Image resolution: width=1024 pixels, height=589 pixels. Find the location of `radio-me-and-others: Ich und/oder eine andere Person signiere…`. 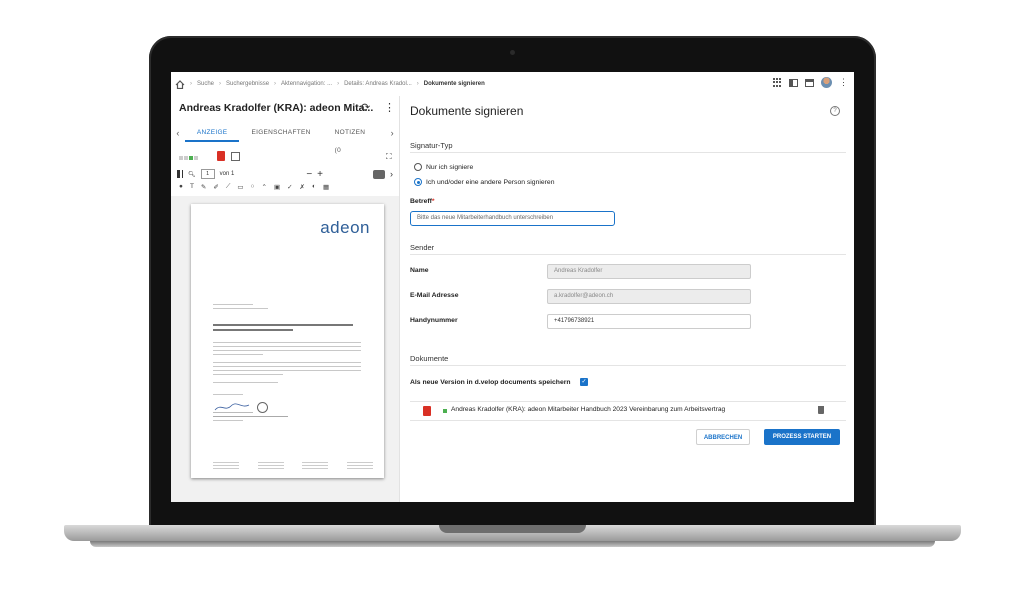

radio-me-and-others: Ich und/oder eine andere Person signiere… is located at coordinates (484, 182).